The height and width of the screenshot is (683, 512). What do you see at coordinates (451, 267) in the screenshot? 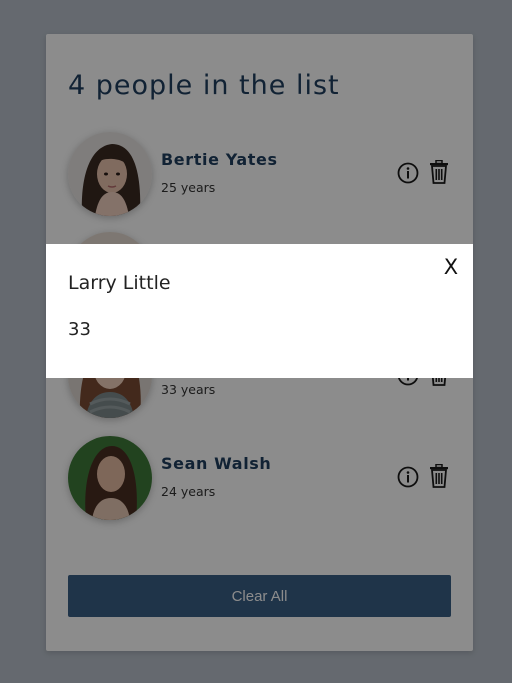
I see `close-icon: X` at bounding box center [451, 267].